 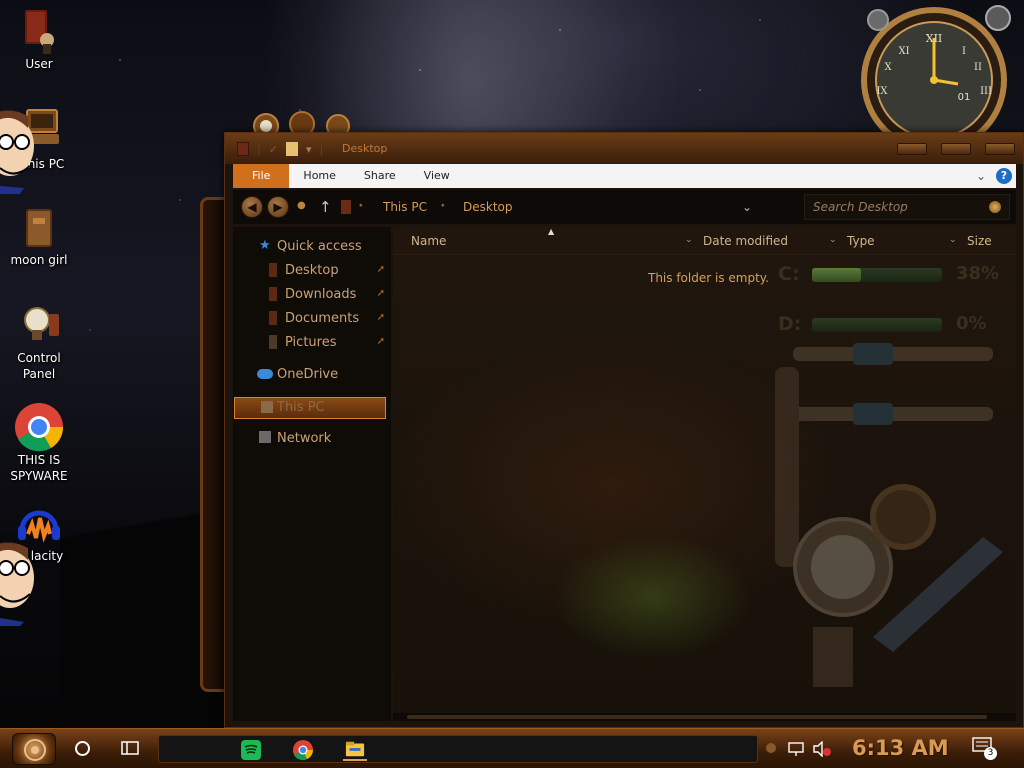 I want to click on column-header-name: Name, so click(x=428, y=241).